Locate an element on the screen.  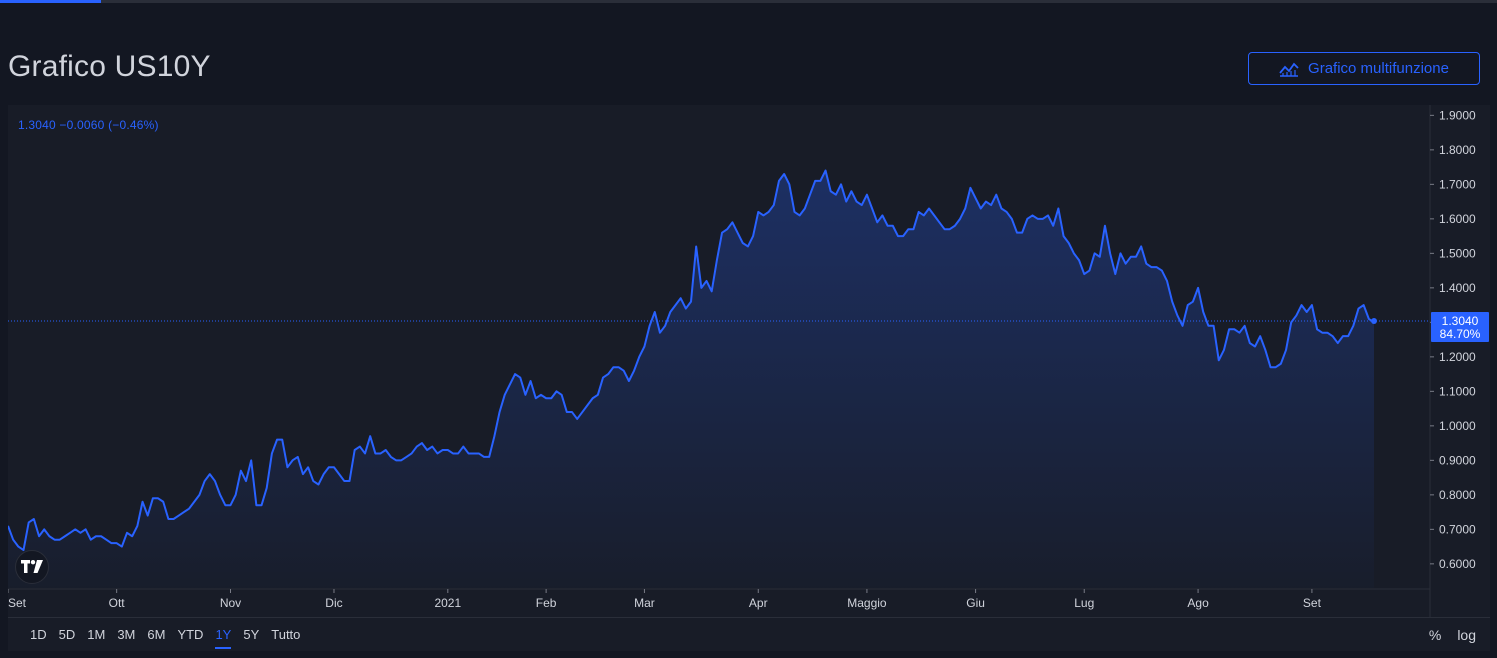
log-scale-toggle: log is located at coordinates (1466, 635).